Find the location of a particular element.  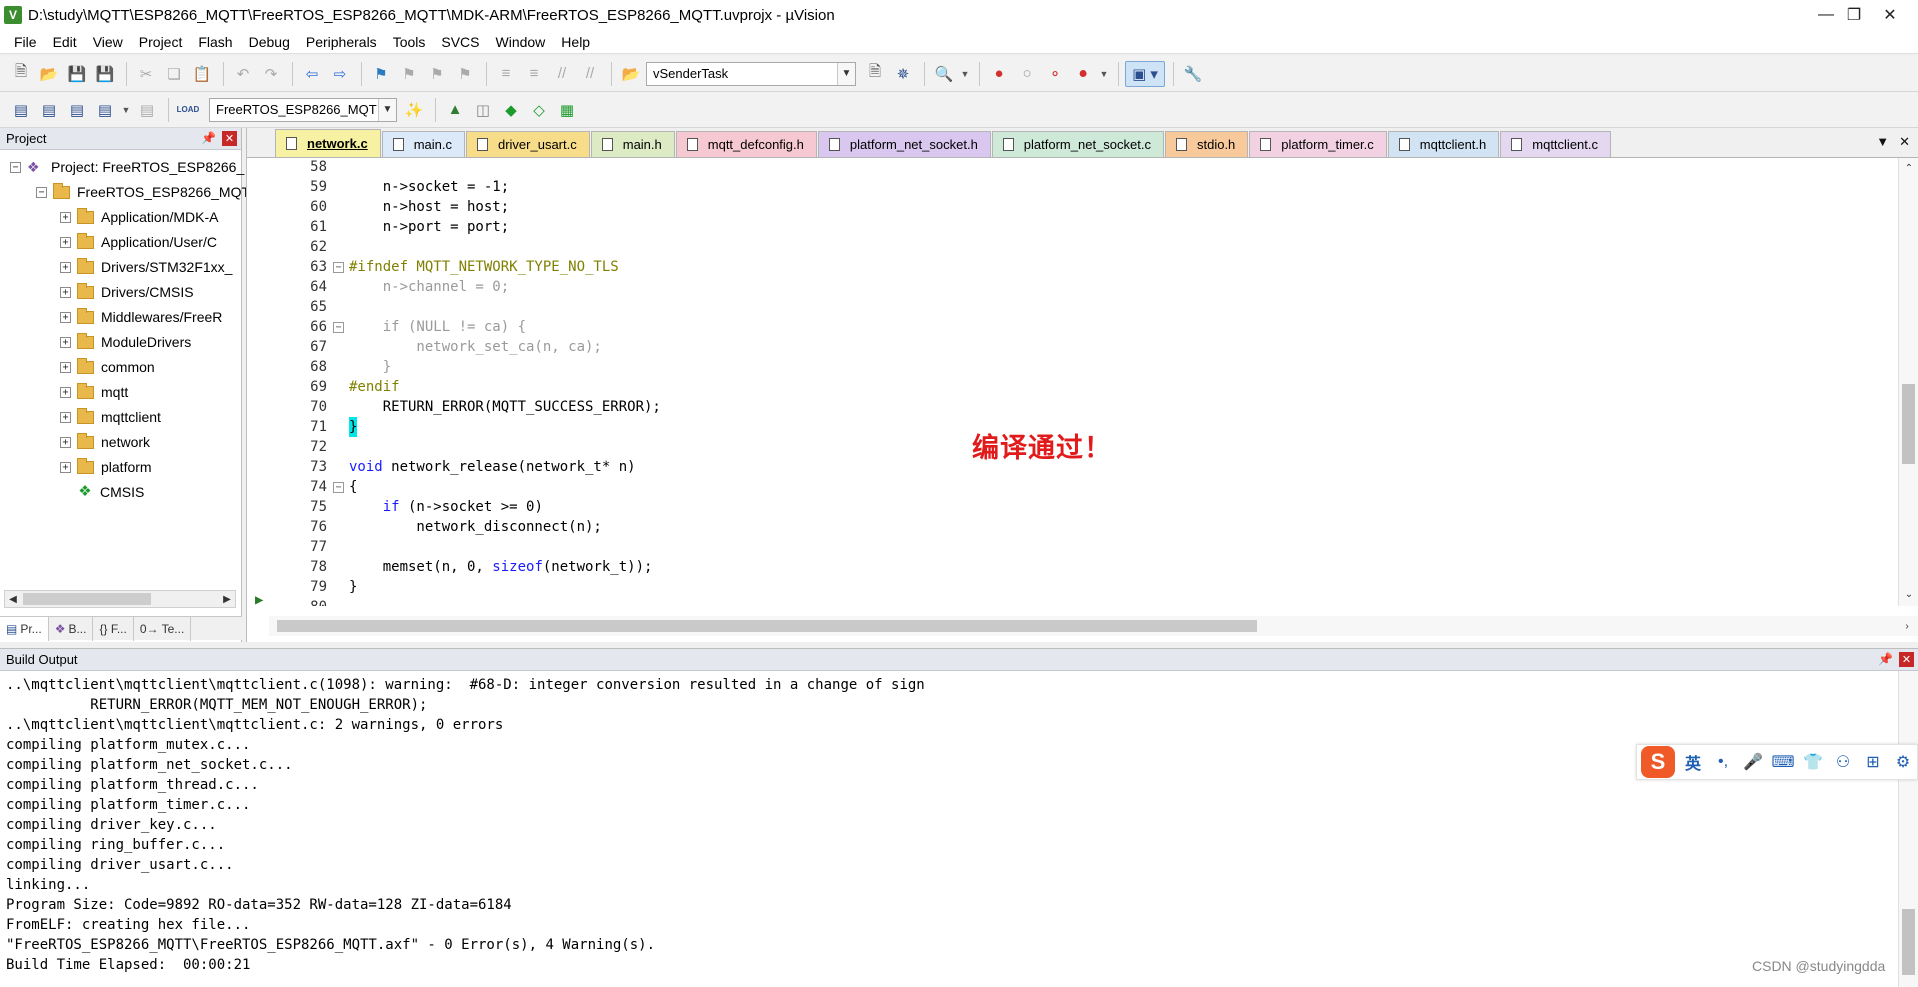

file-tab: platform_net_socket.c is located at coordinates (1077, 144).